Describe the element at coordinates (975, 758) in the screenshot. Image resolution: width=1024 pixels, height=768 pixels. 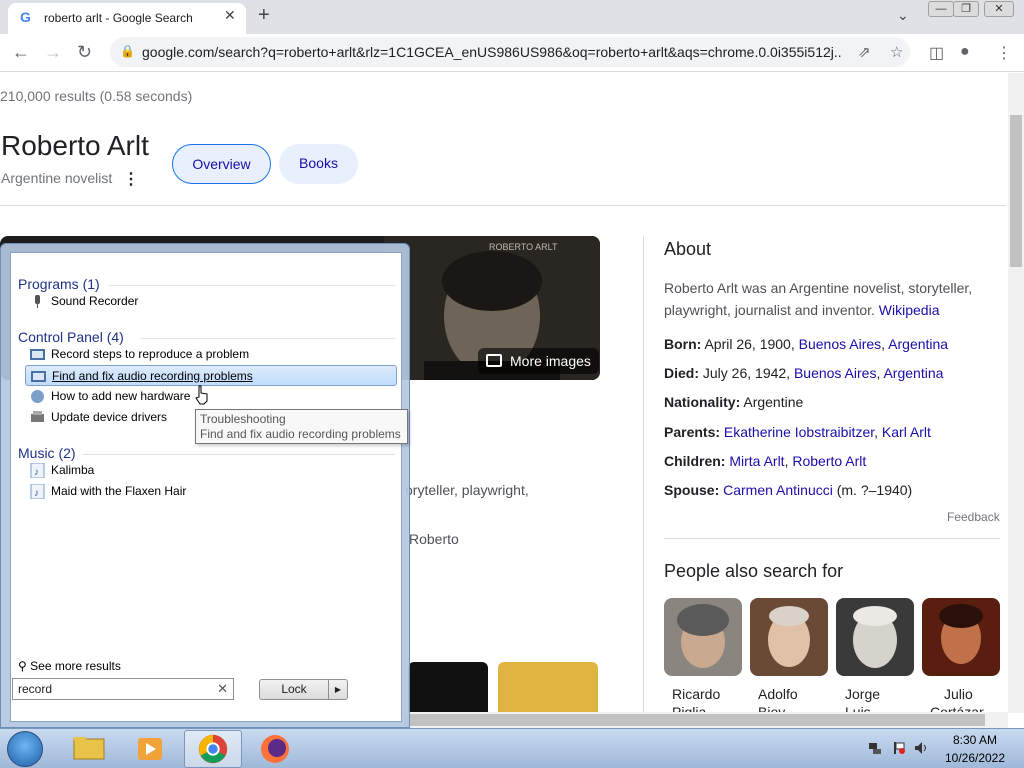
I see `clock-date: 10/26/2022` at that location.